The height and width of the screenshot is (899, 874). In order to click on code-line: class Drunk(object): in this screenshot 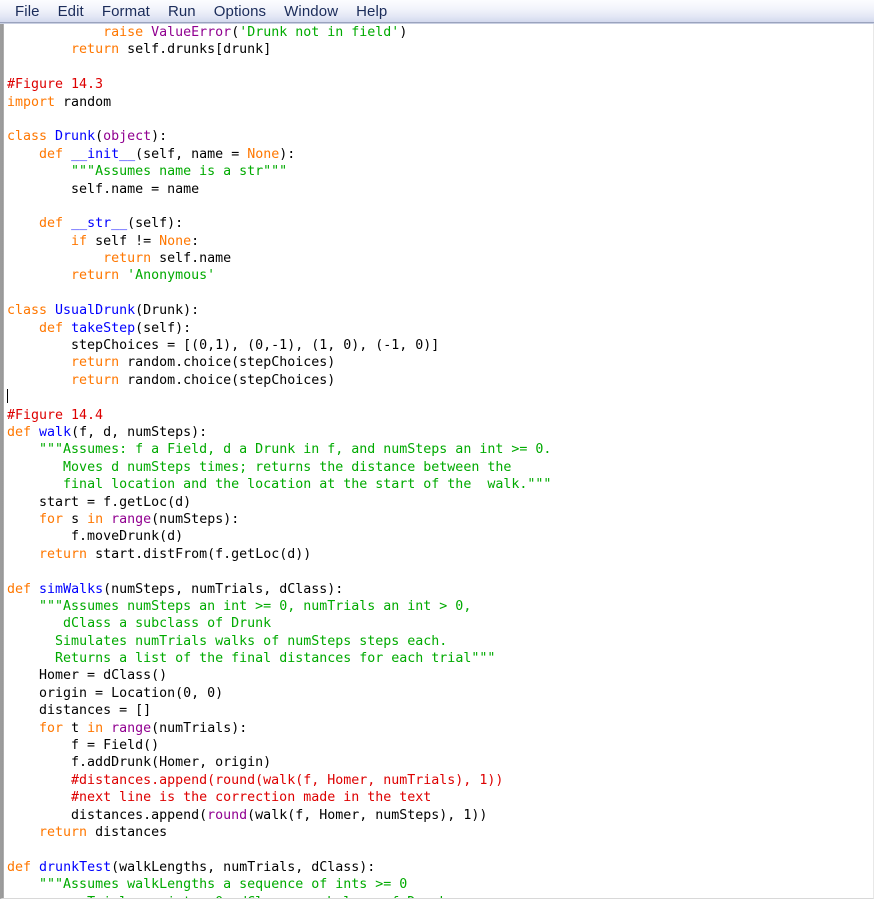, I will do `click(87, 137)`.